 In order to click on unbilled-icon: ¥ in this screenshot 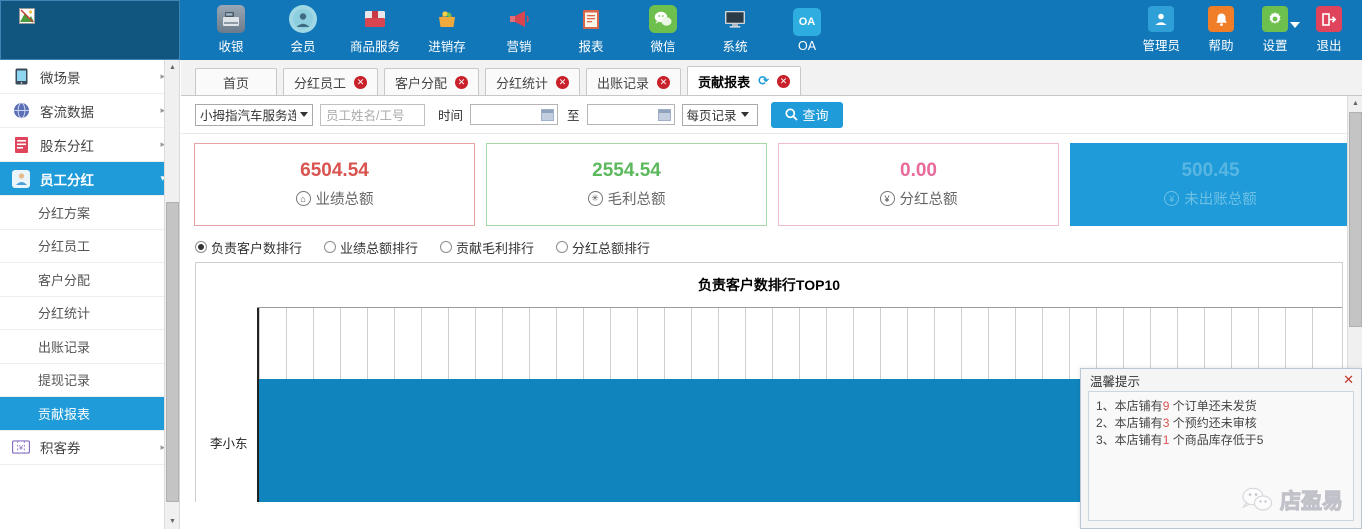, I will do `click(1172, 198)`.